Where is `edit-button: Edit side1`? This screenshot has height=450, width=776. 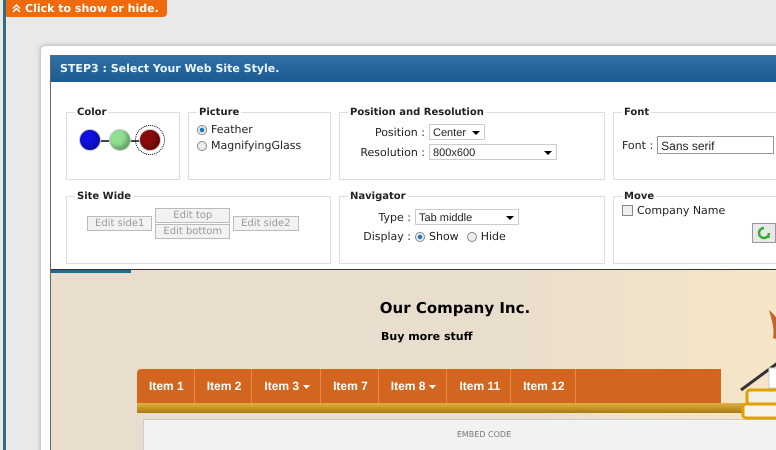
edit-button: Edit side1 is located at coordinates (119, 223).